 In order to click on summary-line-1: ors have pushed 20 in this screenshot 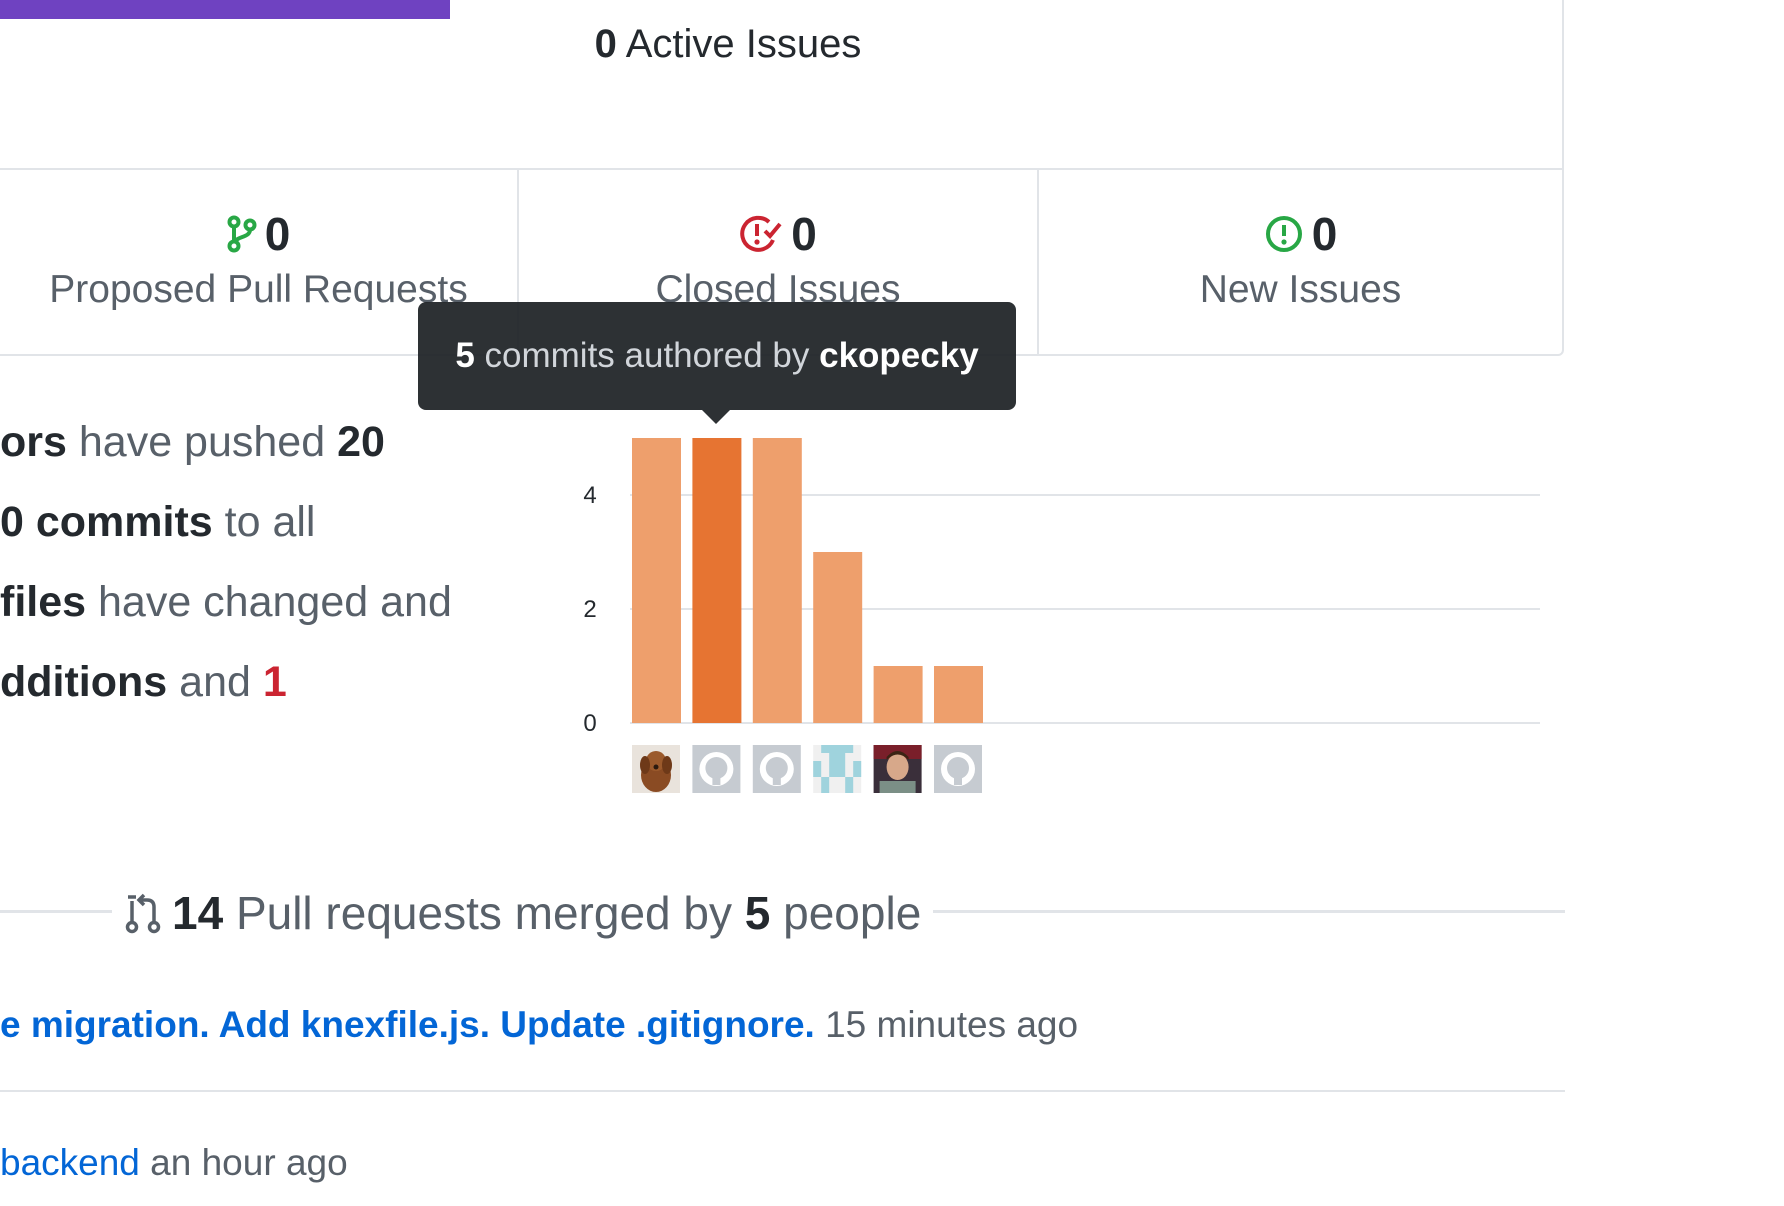, I will do `click(192, 442)`.